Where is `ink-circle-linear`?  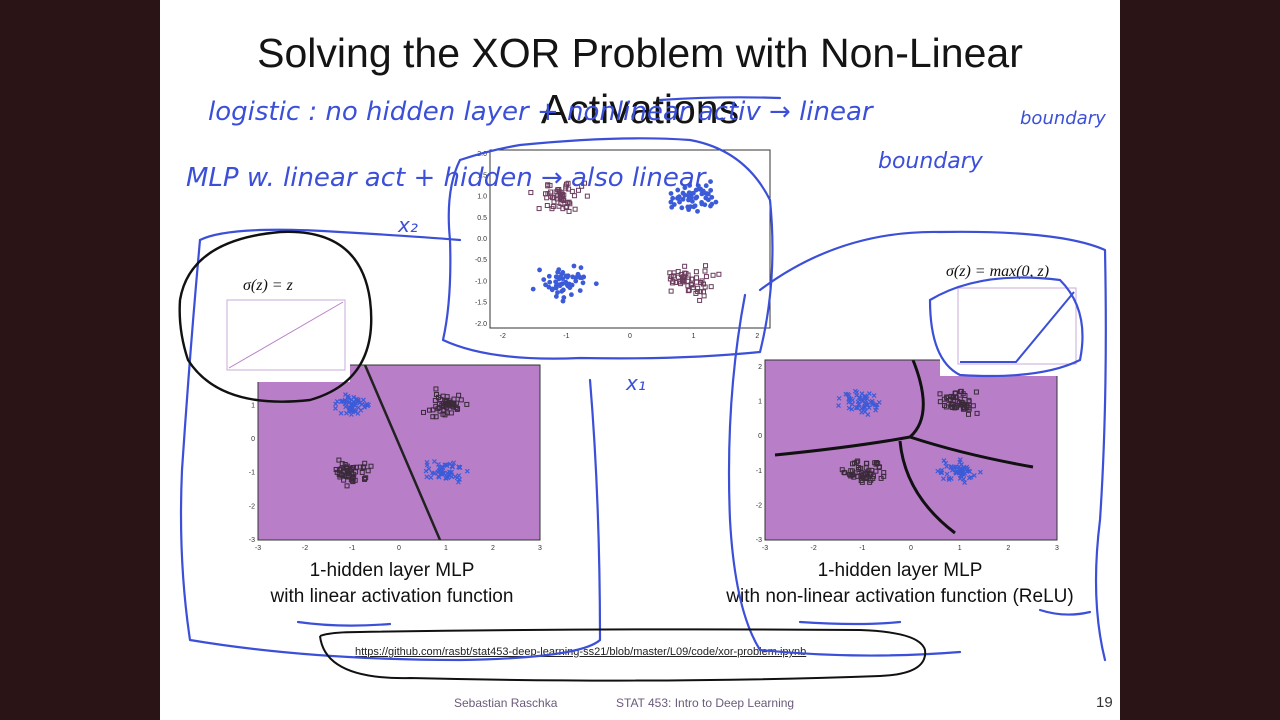 ink-circle-linear is located at coordinates (275, 316).